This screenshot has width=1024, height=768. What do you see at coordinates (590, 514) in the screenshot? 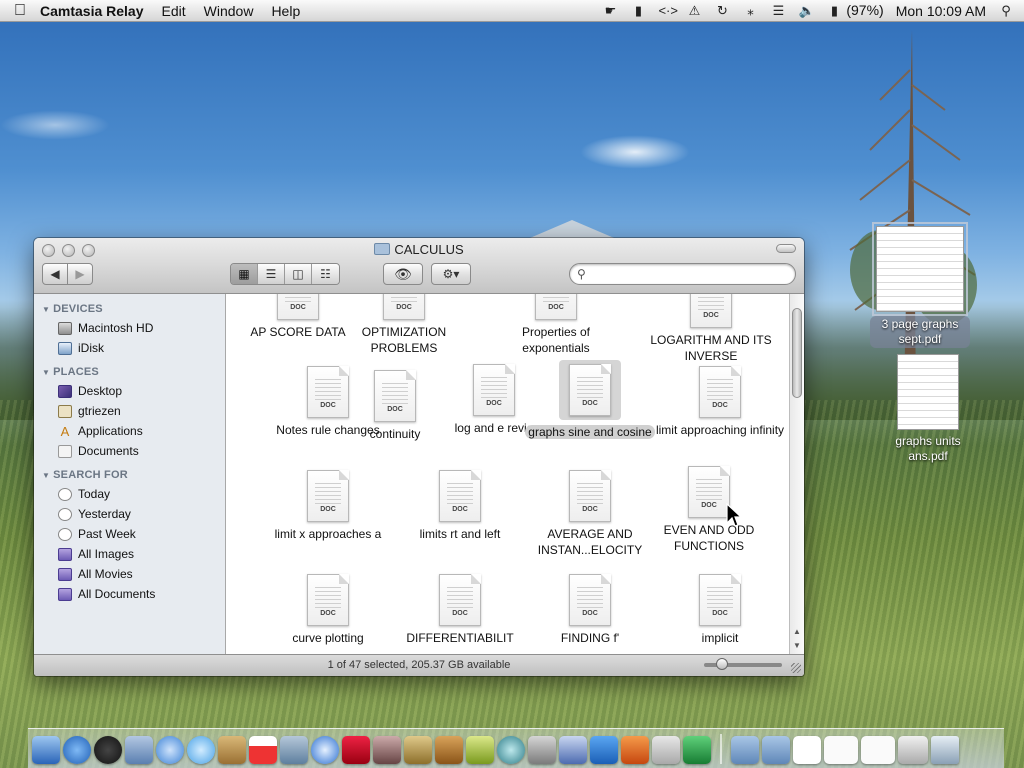
I see `file-item: DOC AVERAGE AND INSTAN...ELOCITY` at bounding box center [590, 514].